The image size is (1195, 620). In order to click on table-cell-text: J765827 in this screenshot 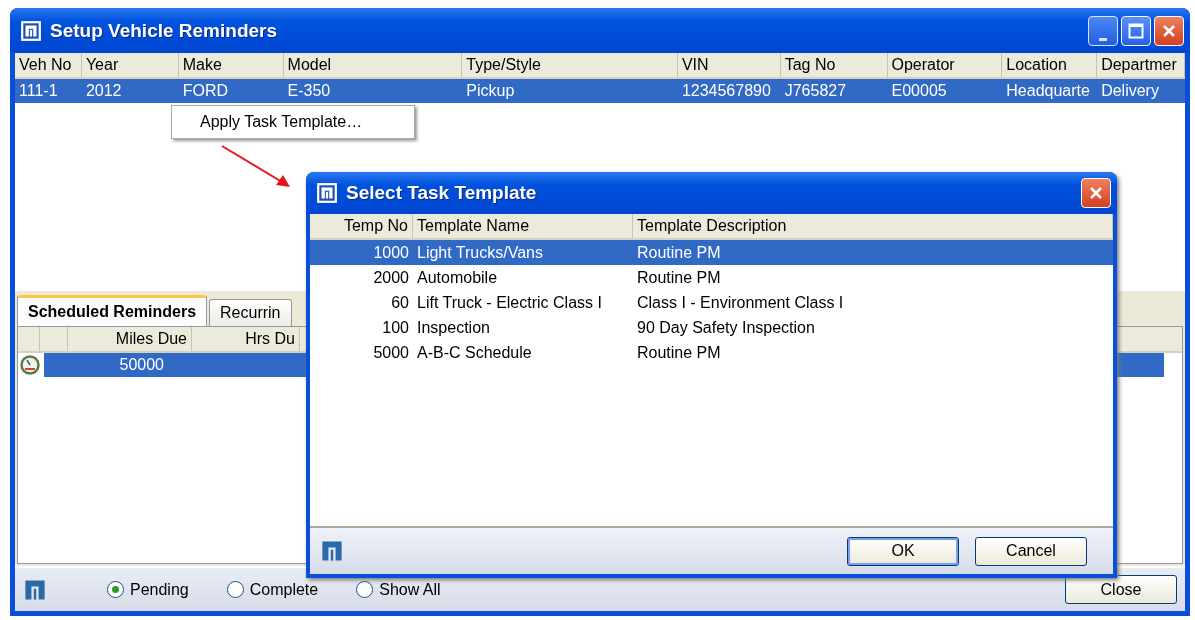, I will do `click(815, 91)`.